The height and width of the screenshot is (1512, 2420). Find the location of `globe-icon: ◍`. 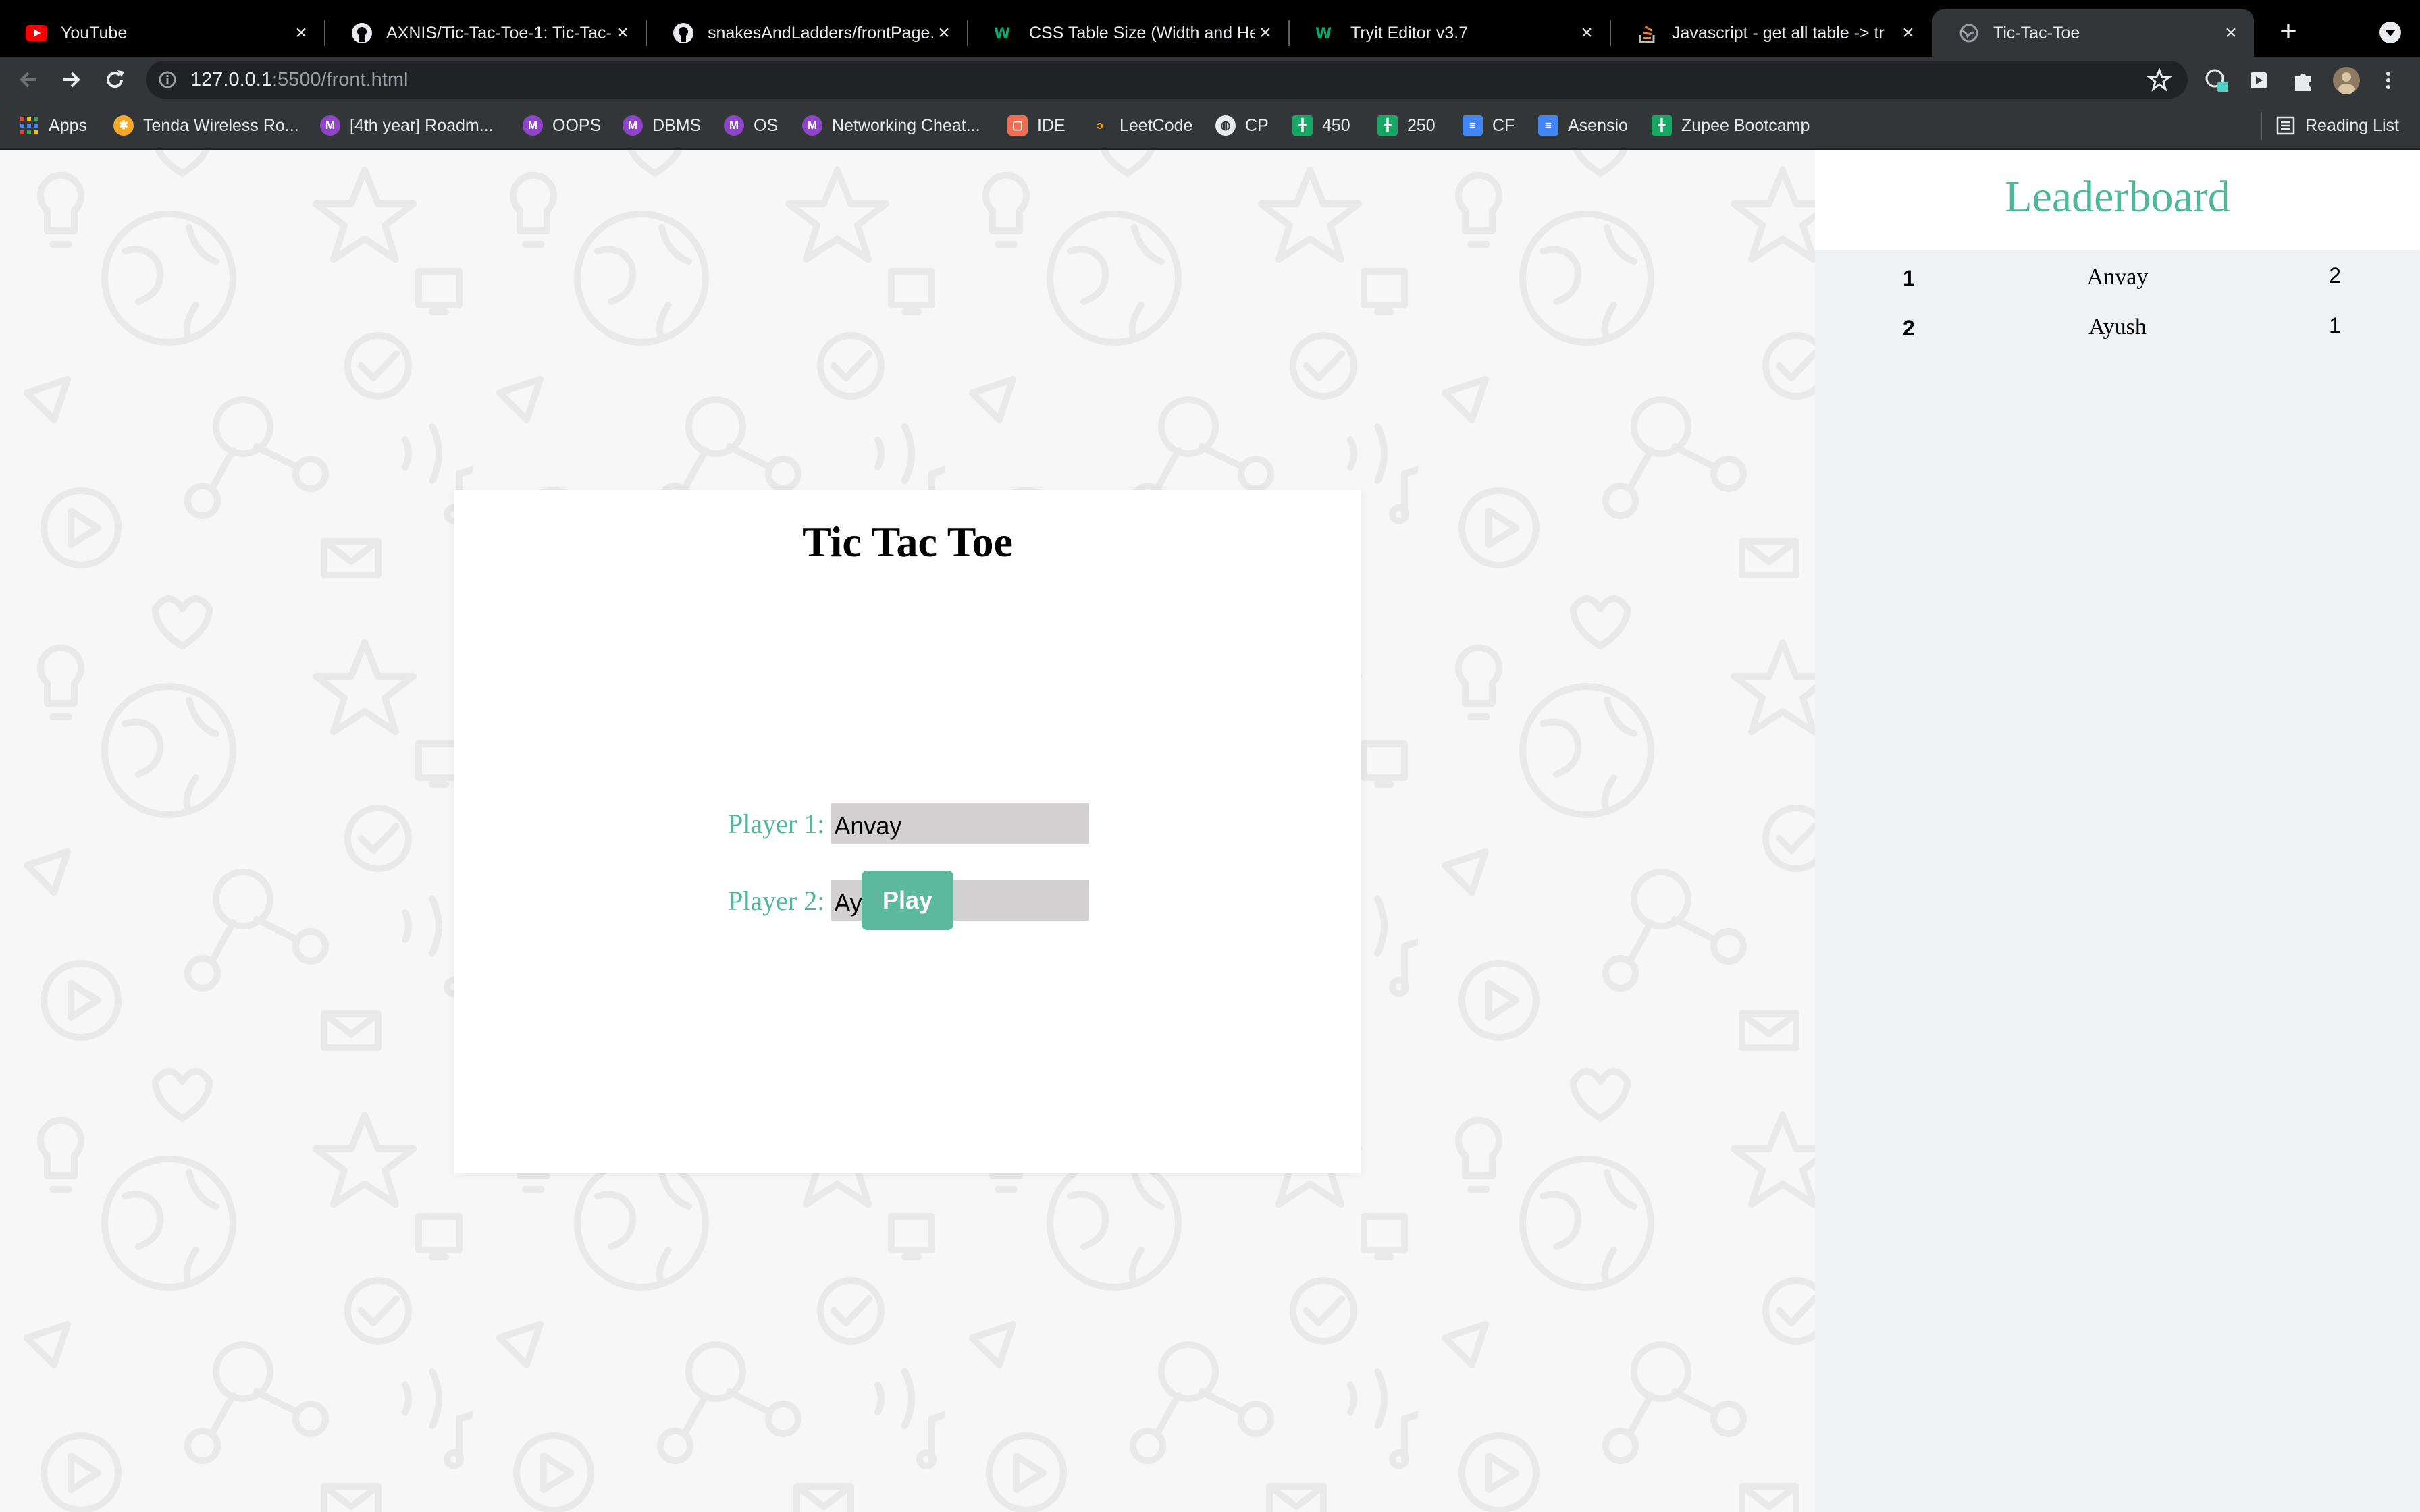

globe-icon: ◍ is located at coordinates (1225, 125).